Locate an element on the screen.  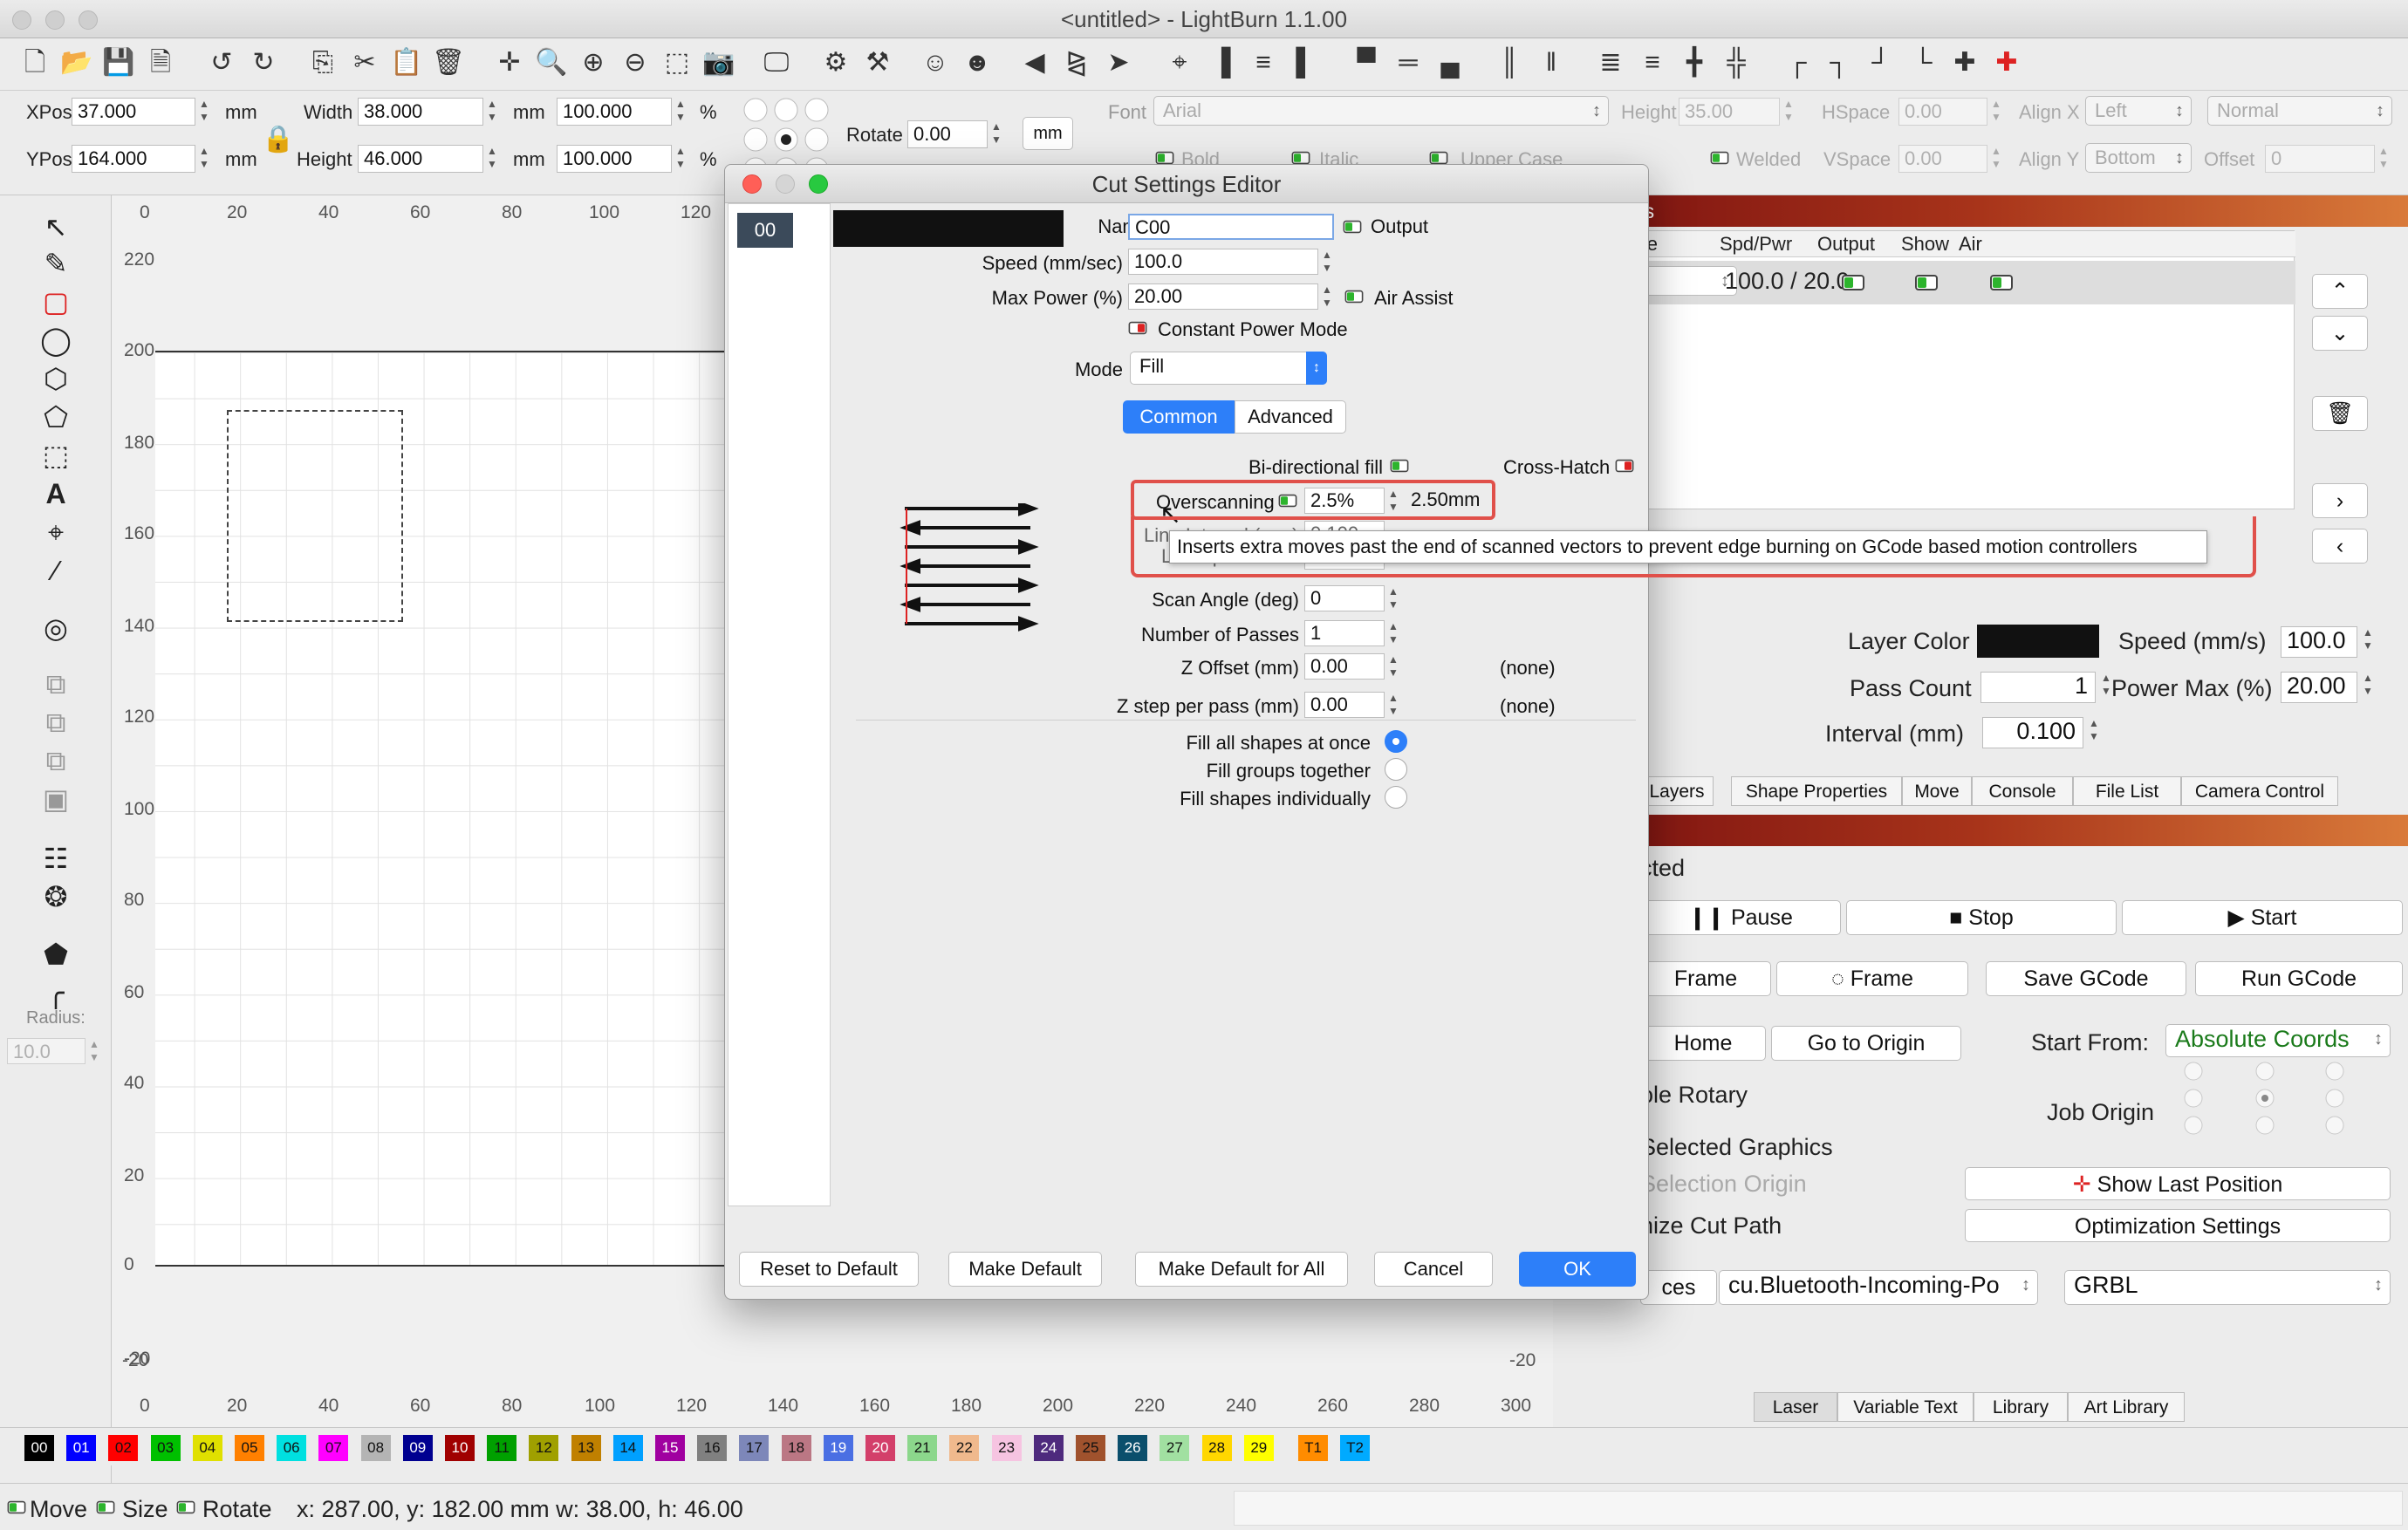
distribute-v-icon: ‖ is located at coordinates (1551, 62).